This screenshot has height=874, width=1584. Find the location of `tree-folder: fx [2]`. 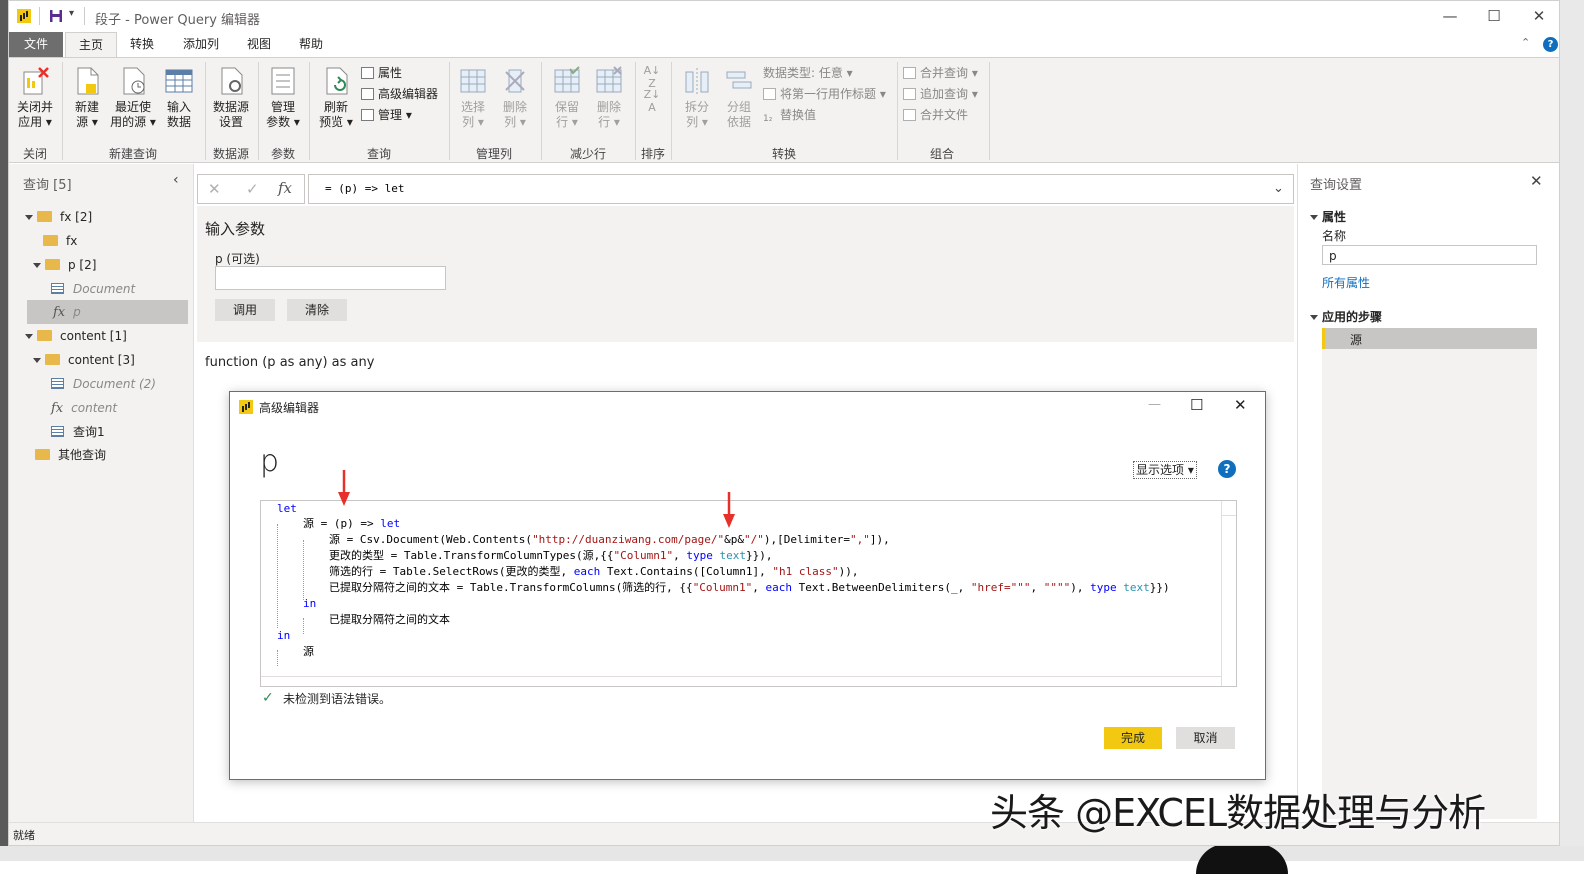

tree-folder: fx [2] is located at coordinates (58, 217).